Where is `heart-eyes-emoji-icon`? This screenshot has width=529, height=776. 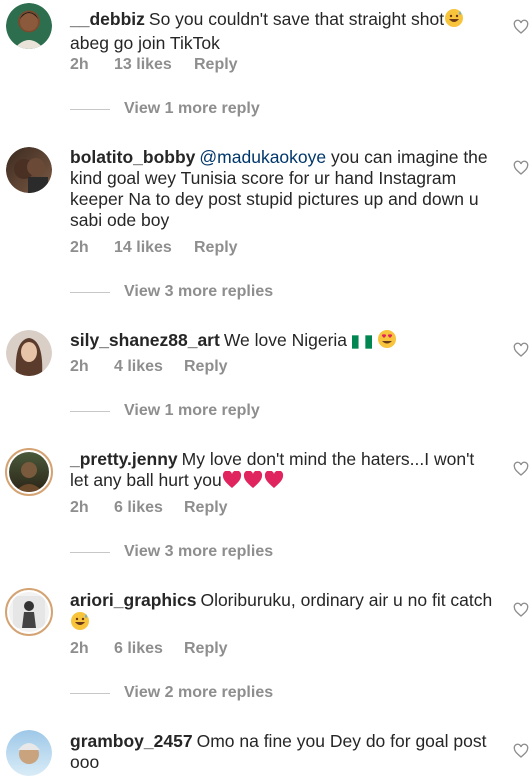
heart-eyes-emoji-icon is located at coordinates (387, 341).